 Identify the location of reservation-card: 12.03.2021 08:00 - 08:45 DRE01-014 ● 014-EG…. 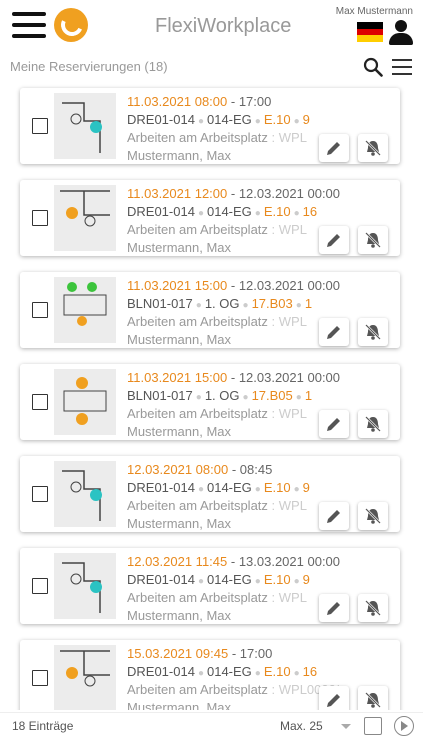
(210, 494).